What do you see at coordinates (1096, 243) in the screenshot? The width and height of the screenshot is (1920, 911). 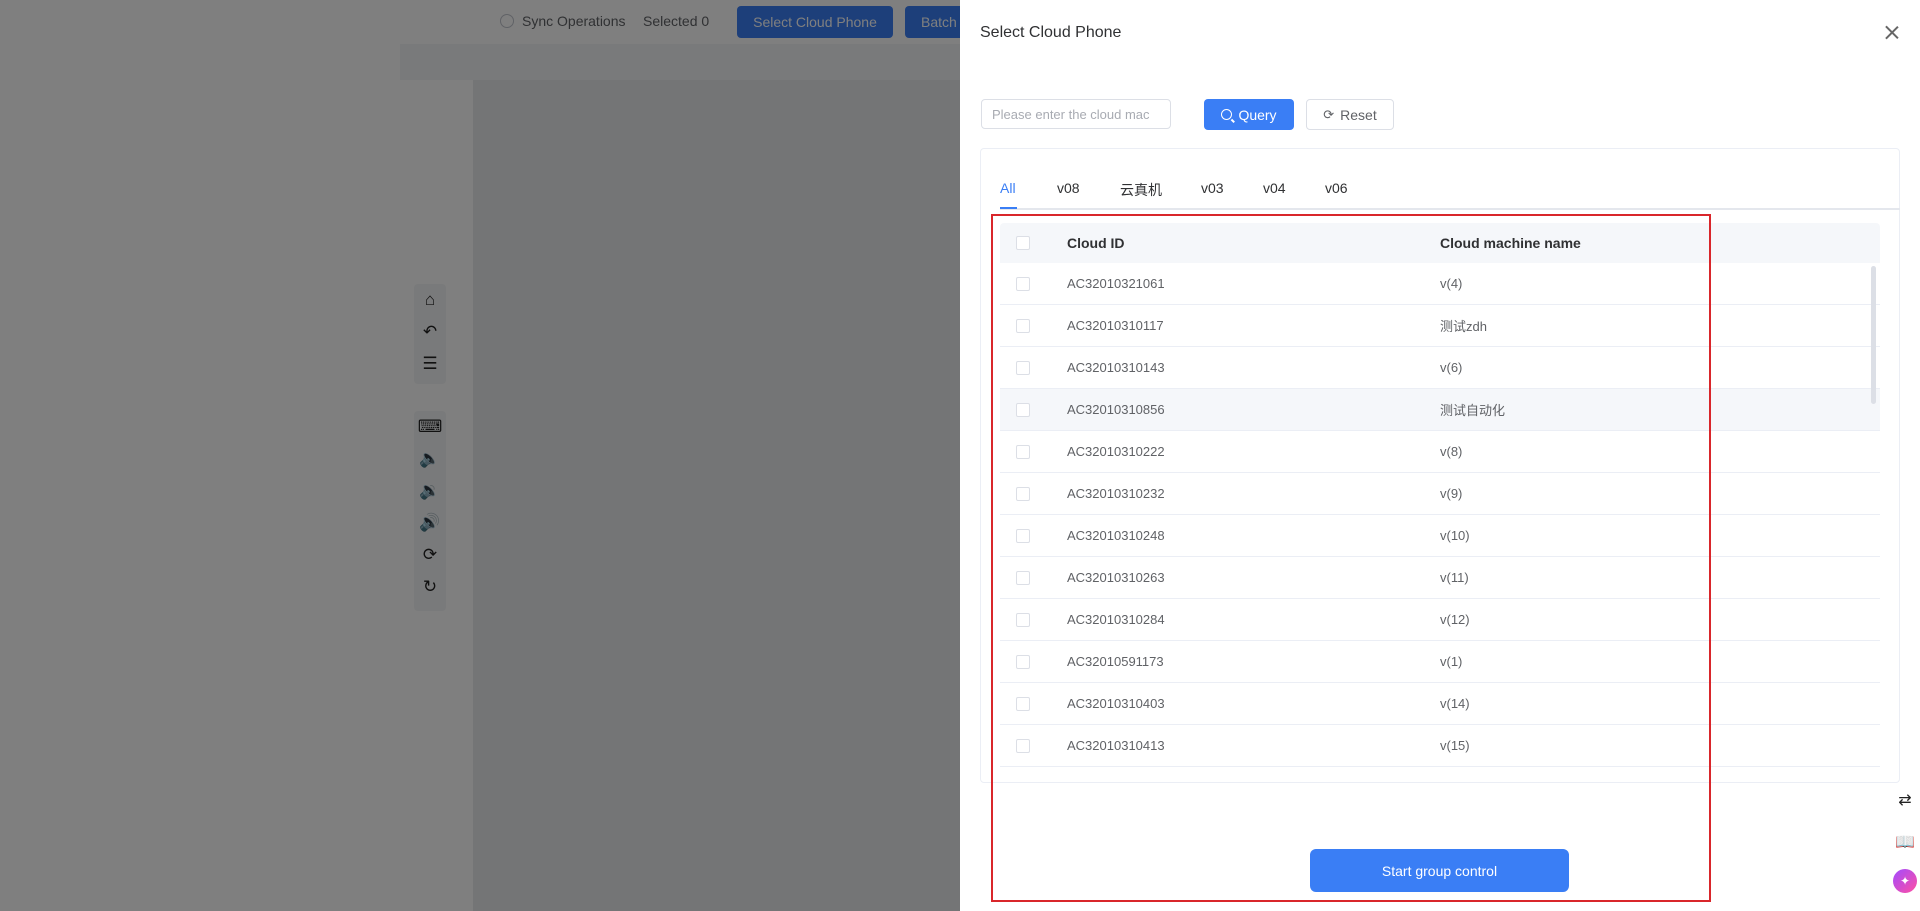 I see `header-cloud-id: Cloud ID` at bounding box center [1096, 243].